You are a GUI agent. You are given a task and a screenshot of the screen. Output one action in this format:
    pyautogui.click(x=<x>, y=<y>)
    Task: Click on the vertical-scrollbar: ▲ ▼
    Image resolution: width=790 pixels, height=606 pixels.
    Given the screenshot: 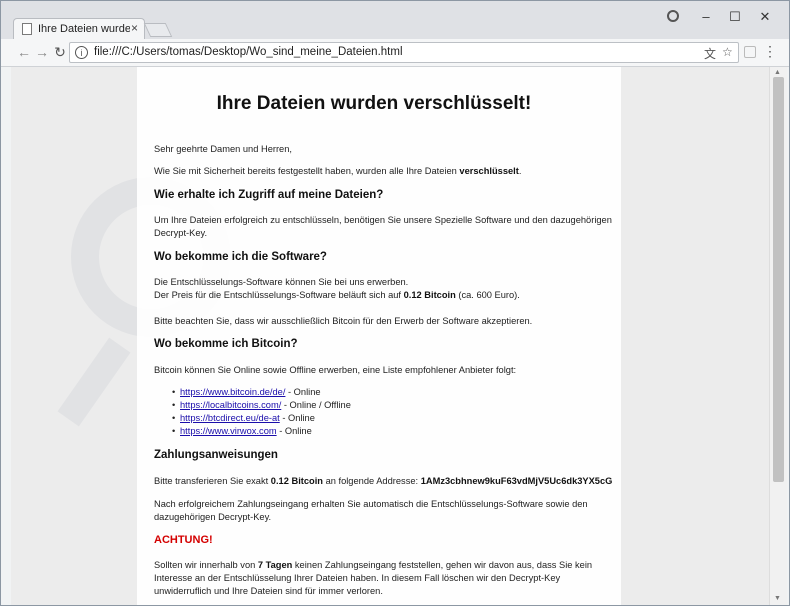 What is the action you would take?
    pyautogui.click(x=778, y=336)
    